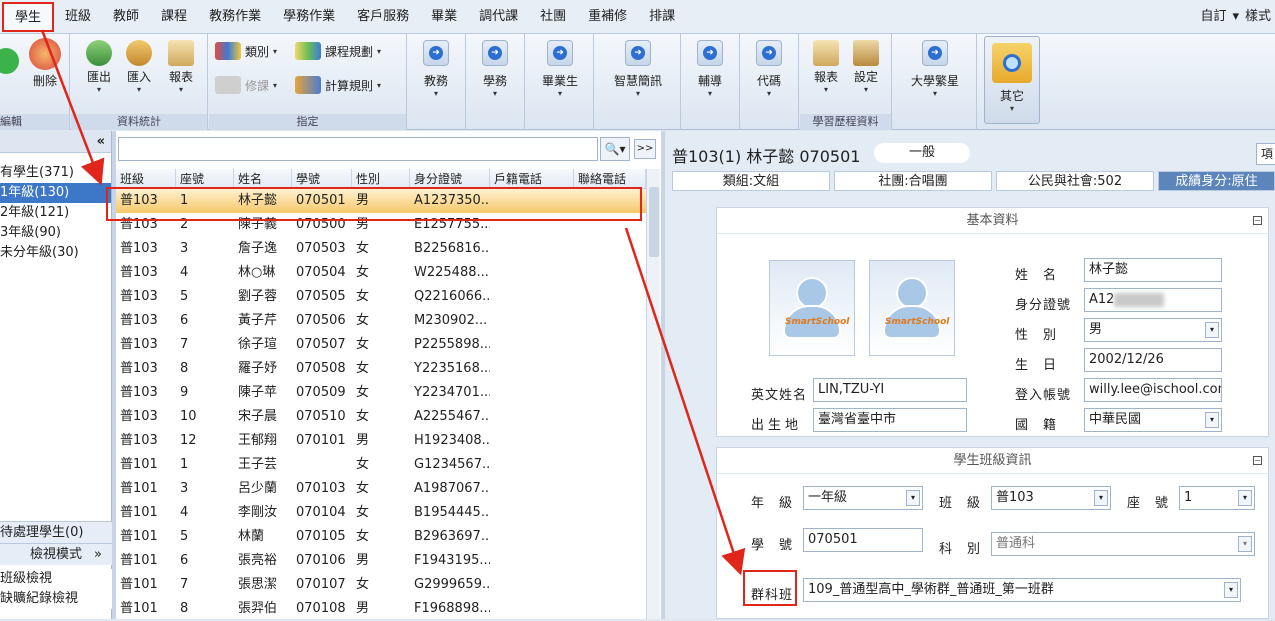 The height and width of the screenshot is (621, 1275). I want to click on menu-student-affairs: 學務作業, so click(309, 17).